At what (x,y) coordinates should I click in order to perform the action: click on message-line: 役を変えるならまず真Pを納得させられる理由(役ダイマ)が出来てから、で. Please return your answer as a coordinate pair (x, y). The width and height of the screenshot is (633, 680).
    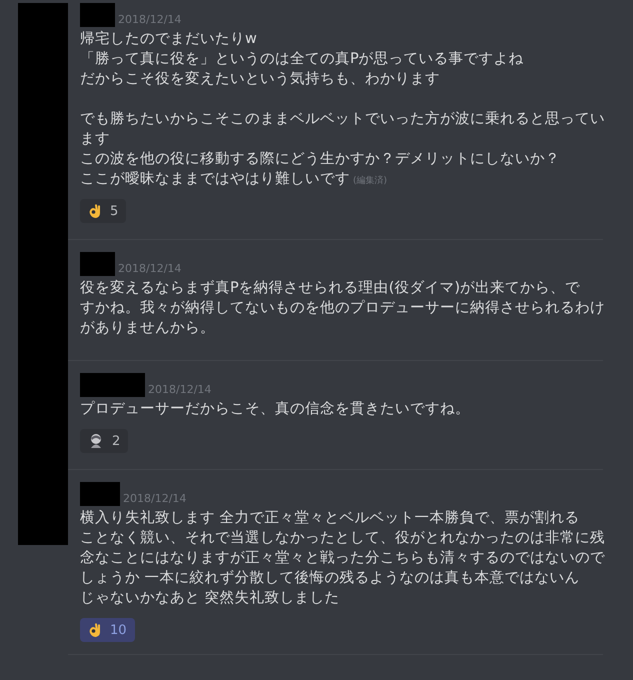
    Looking at the image, I should click on (330, 288).